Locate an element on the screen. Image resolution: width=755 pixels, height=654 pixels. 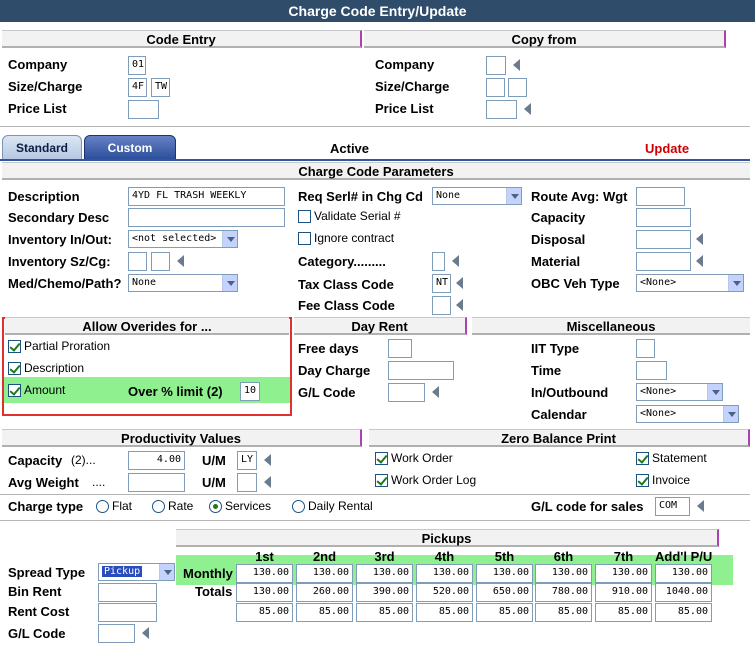
time-label: Time is located at coordinates (546, 370).